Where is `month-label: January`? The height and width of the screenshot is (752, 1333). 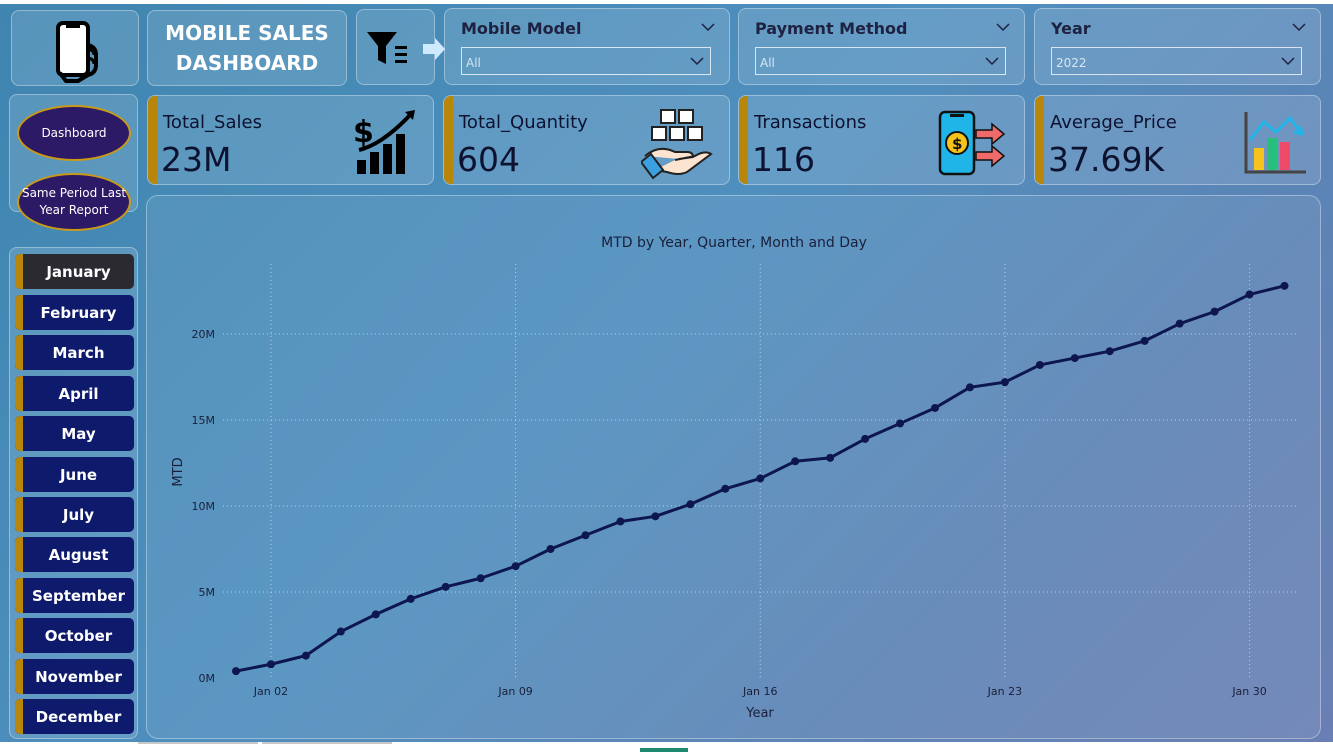 month-label: January is located at coordinates (78, 271).